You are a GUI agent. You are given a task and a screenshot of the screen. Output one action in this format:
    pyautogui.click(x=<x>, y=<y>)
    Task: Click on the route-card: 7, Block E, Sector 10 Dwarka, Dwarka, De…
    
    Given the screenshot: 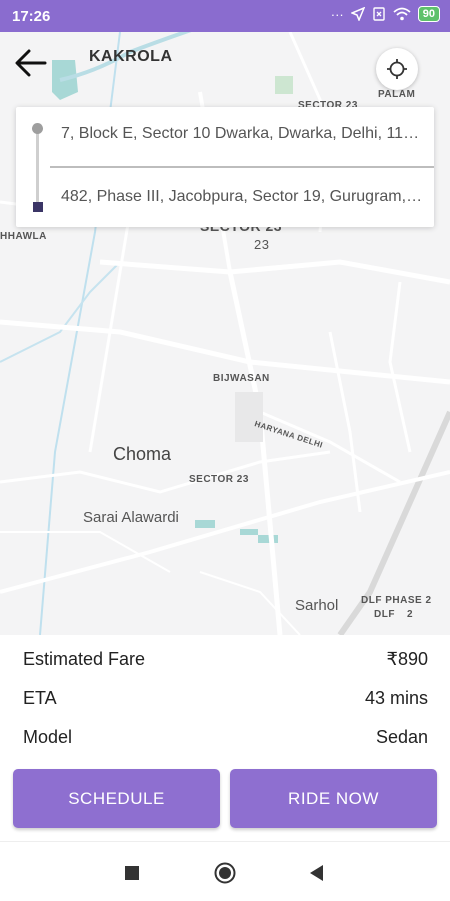 What is the action you would take?
    pyautogui.click(x=225, y=167)
    